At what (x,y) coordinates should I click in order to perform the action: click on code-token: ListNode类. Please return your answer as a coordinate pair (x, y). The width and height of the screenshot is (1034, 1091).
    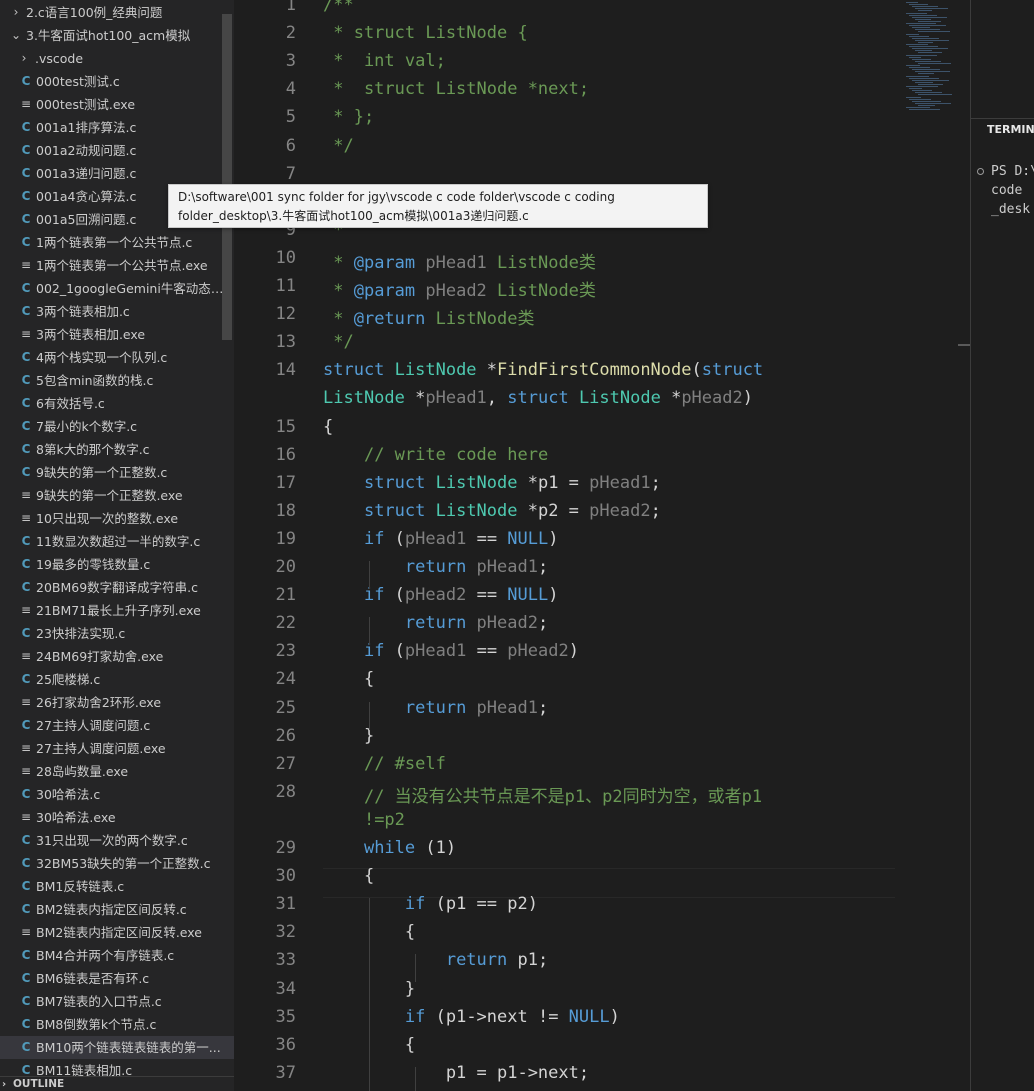
    Looking at the image, I should click on (480, 319).